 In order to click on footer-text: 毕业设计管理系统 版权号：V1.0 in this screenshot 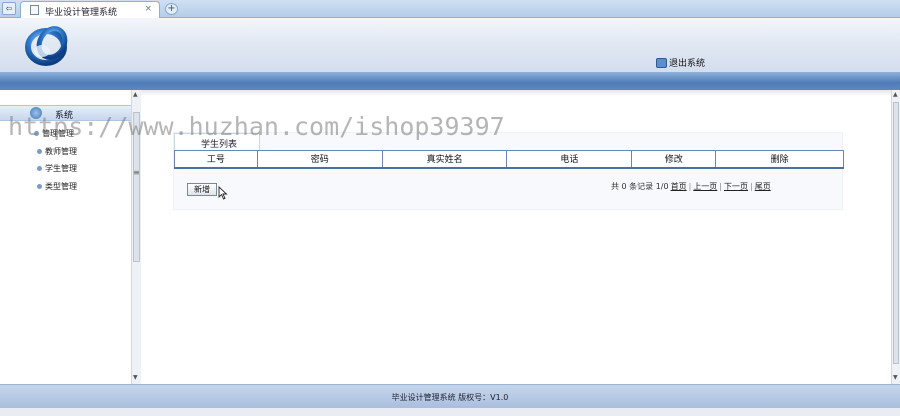, I will do `click(450, 397)`.